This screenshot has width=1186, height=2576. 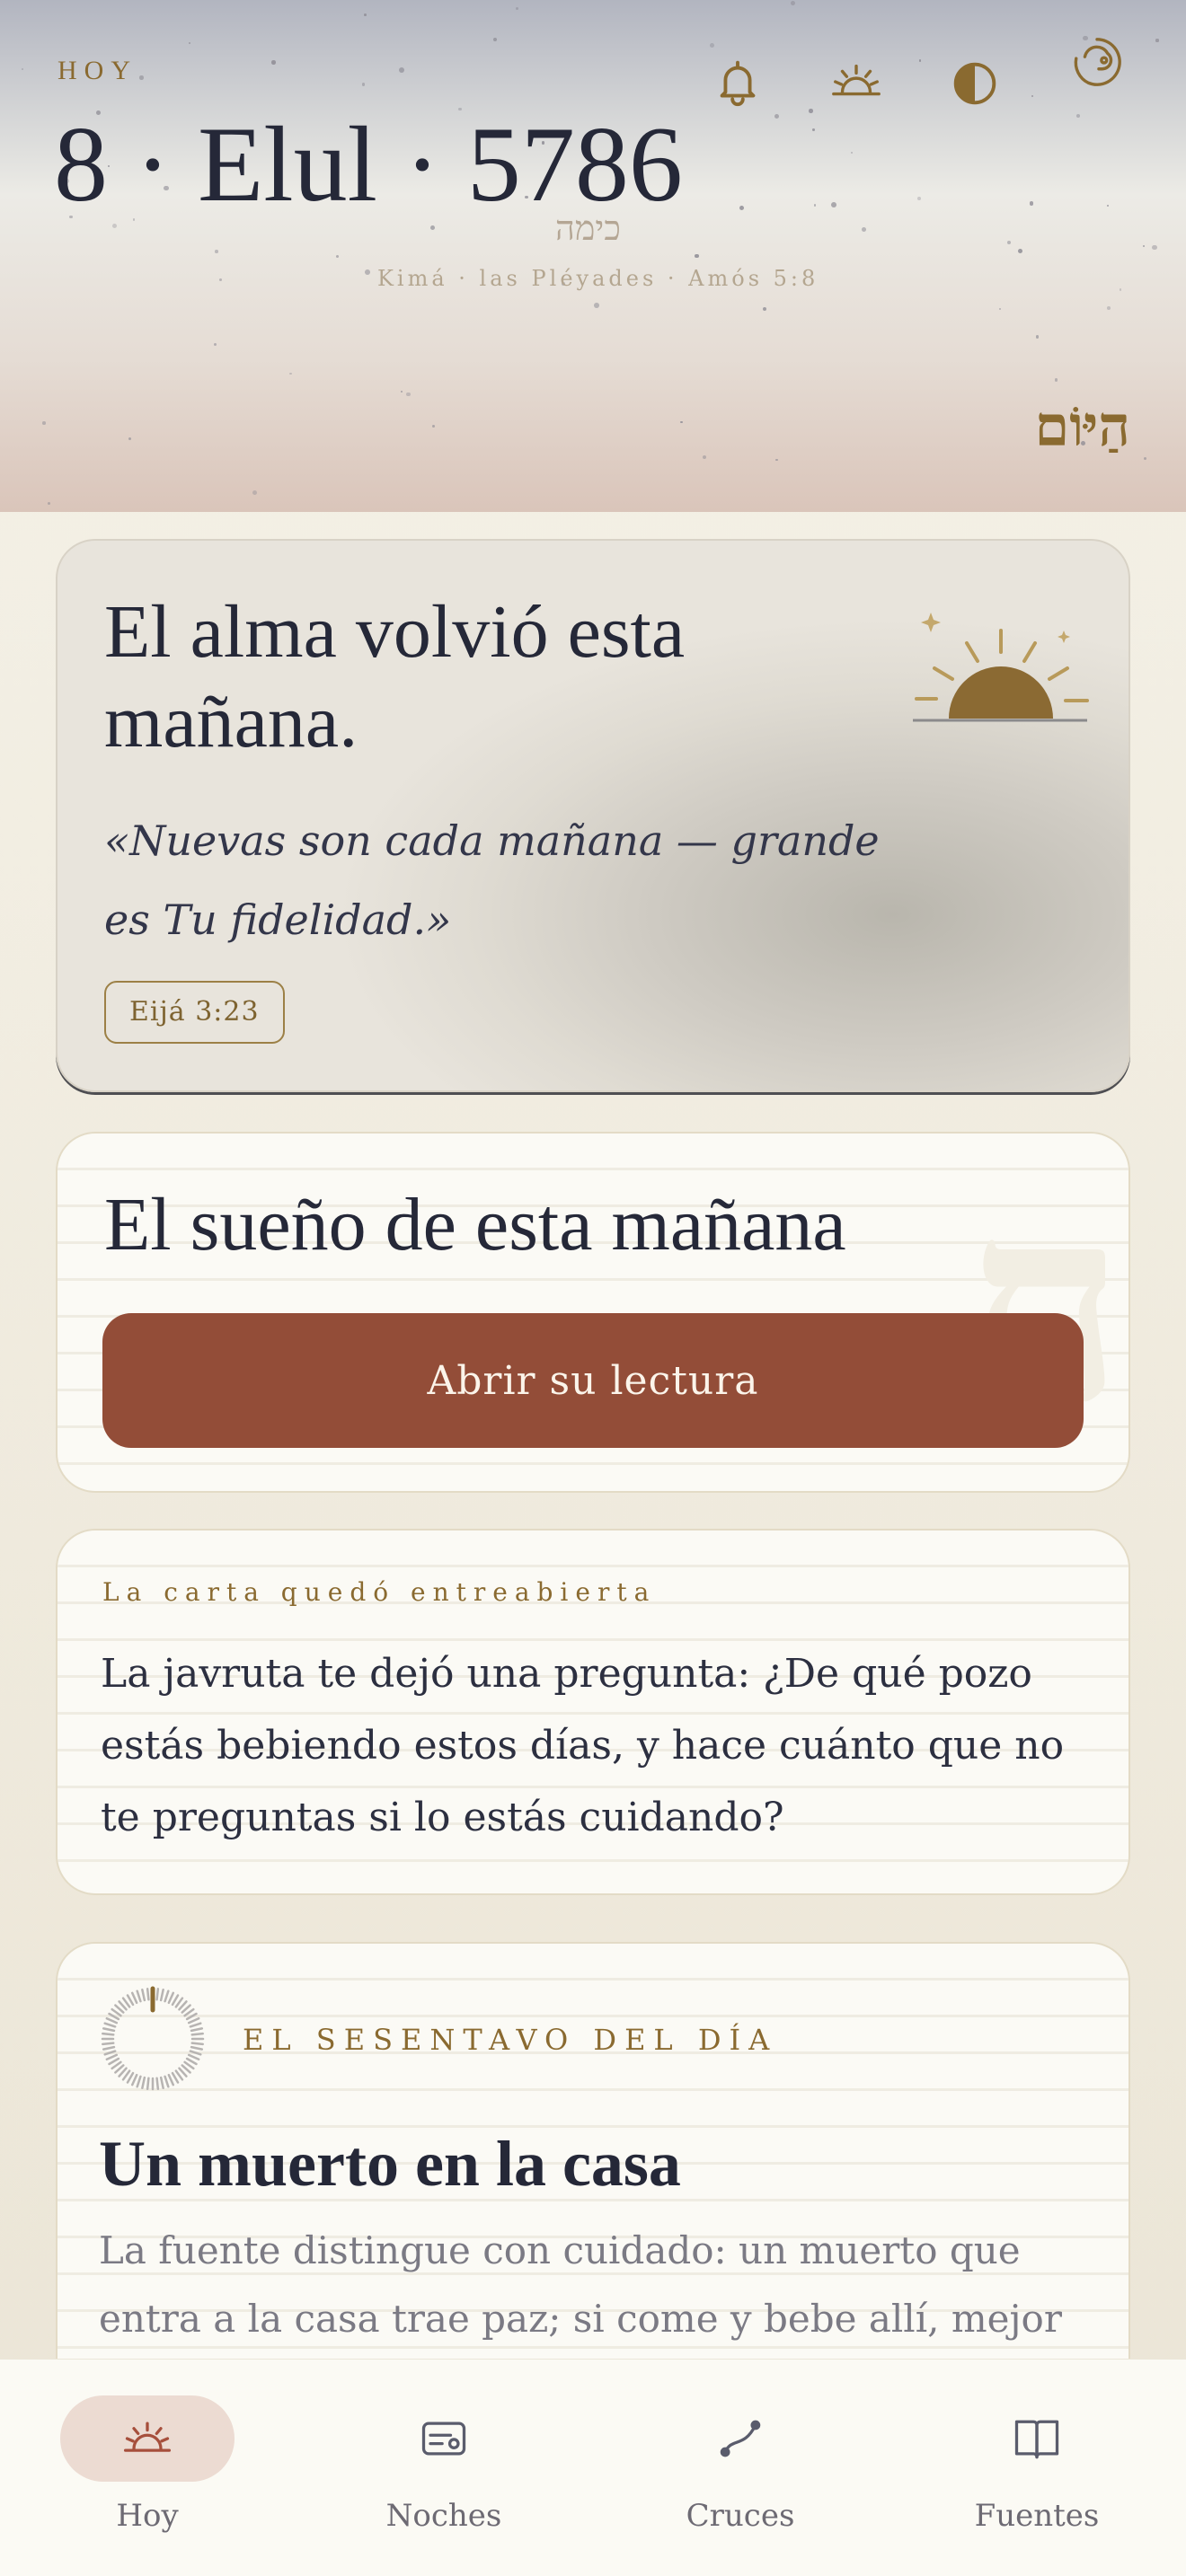 I want to click on open-reading-button: Abrir su lectura, so click(x=593, y=1380).